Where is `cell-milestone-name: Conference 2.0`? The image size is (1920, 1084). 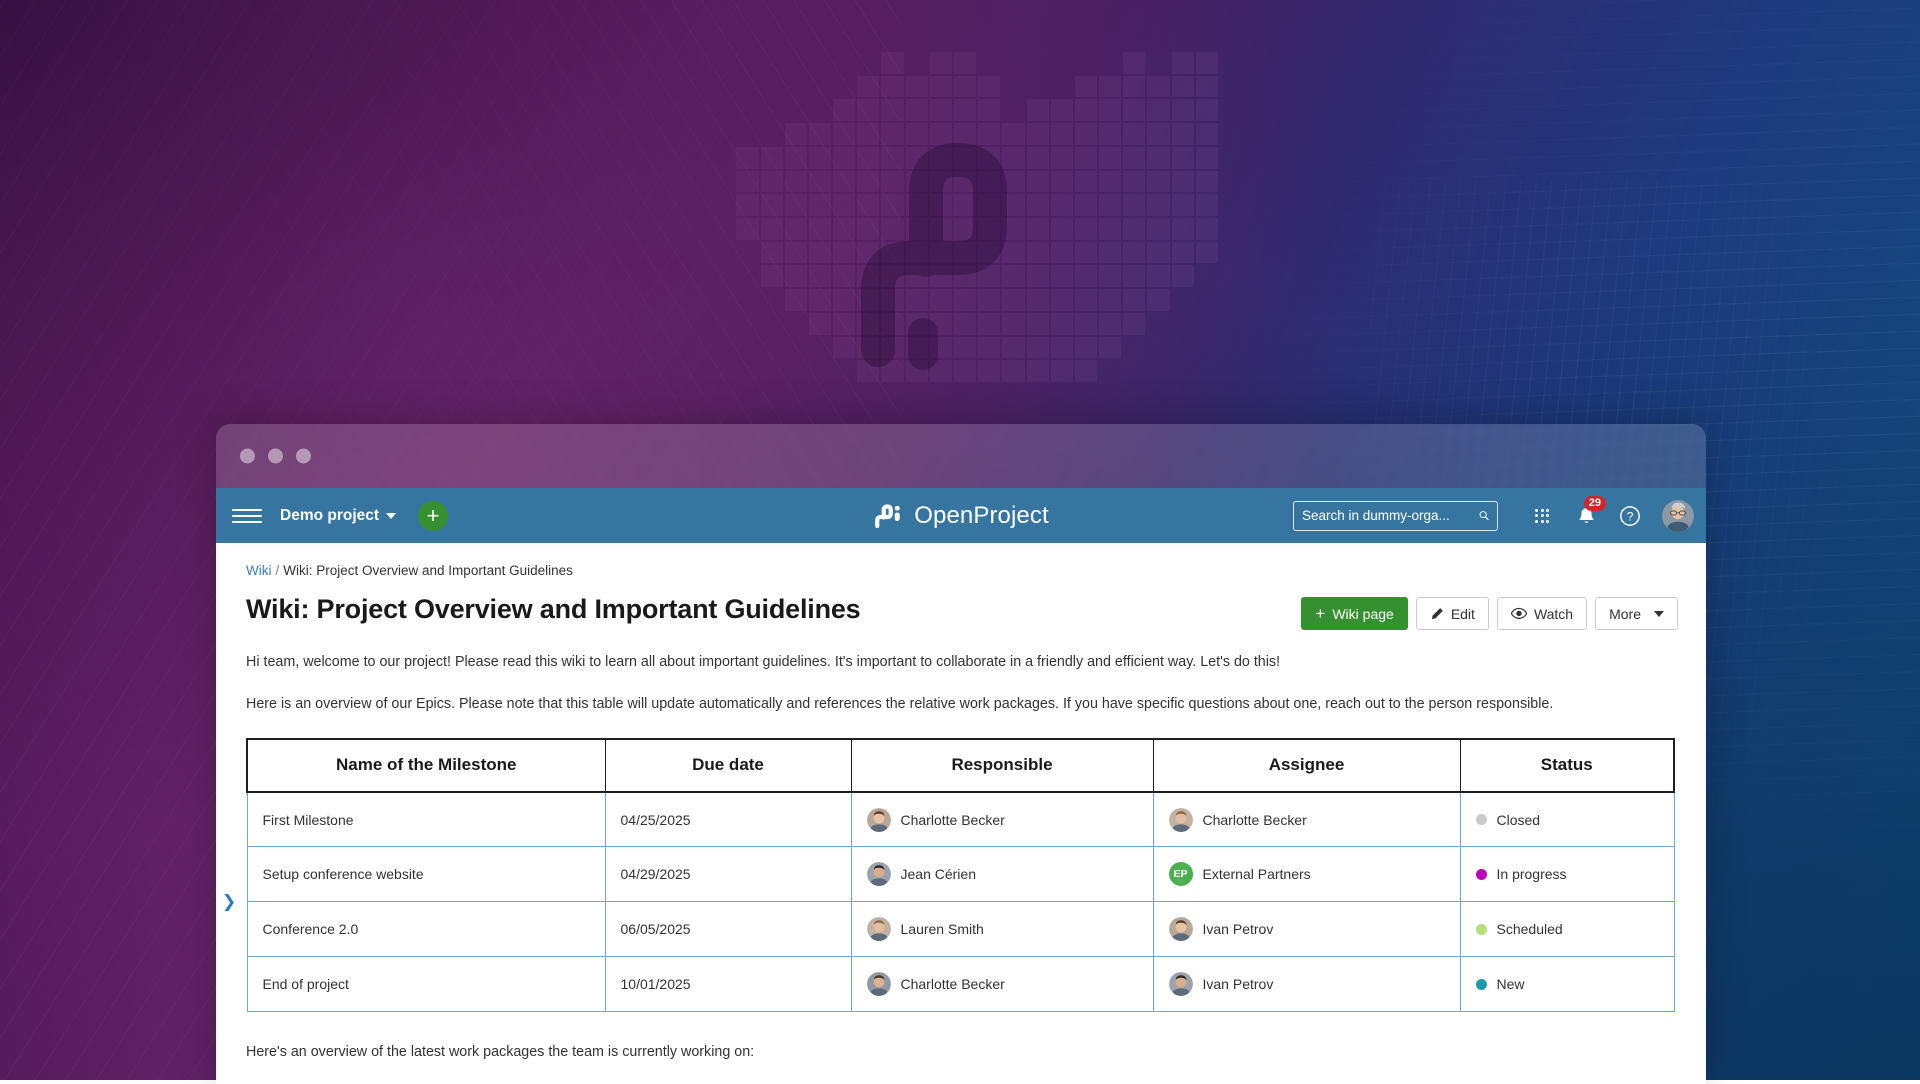
cell-milestone-name: Conference 2.0 is located at coordinates (426, 929).